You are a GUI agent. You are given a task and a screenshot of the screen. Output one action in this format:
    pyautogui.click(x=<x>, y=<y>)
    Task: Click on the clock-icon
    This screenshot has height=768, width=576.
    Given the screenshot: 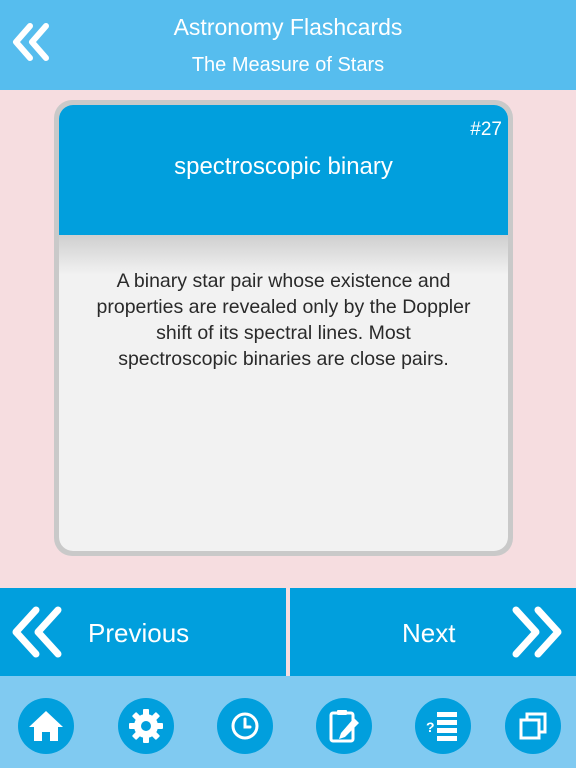 What is the action you would take?
    pyautogui.click(x=245, y=726)
    